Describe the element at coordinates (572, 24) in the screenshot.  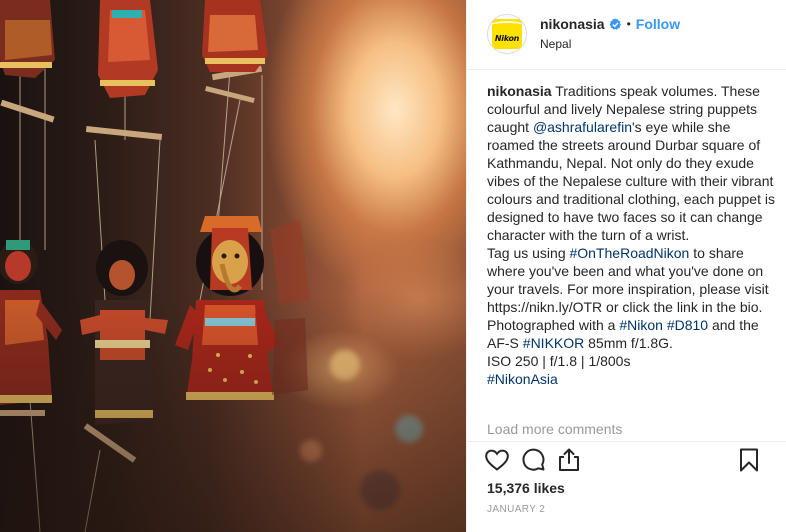
I see `username-link: nikonasia` at that location.